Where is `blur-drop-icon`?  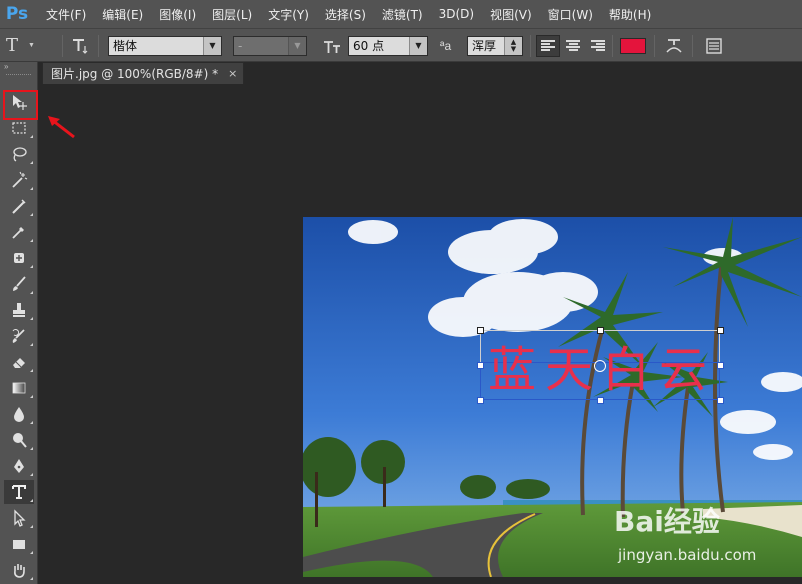 blur-drop-icon is located at coordinates (19, 414).